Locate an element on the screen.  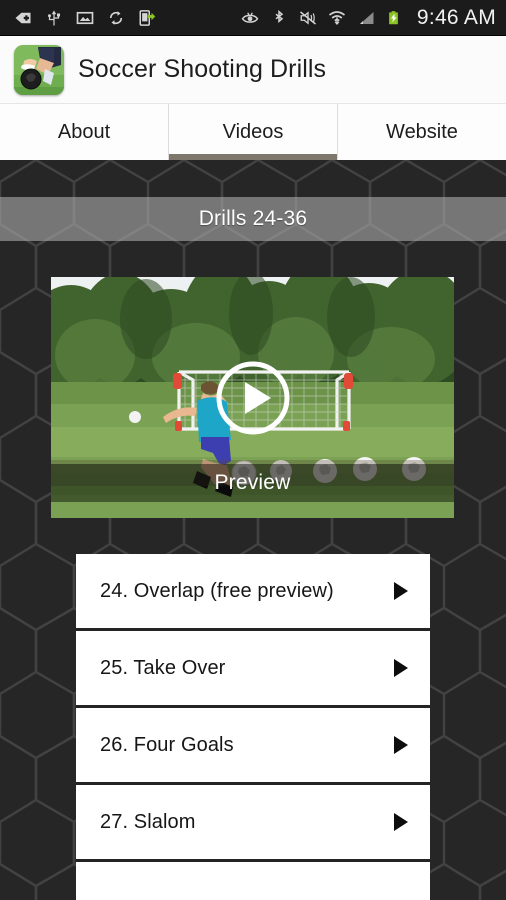
drill-item-label: 26. Four Goals is located at coordinates (167, 744).